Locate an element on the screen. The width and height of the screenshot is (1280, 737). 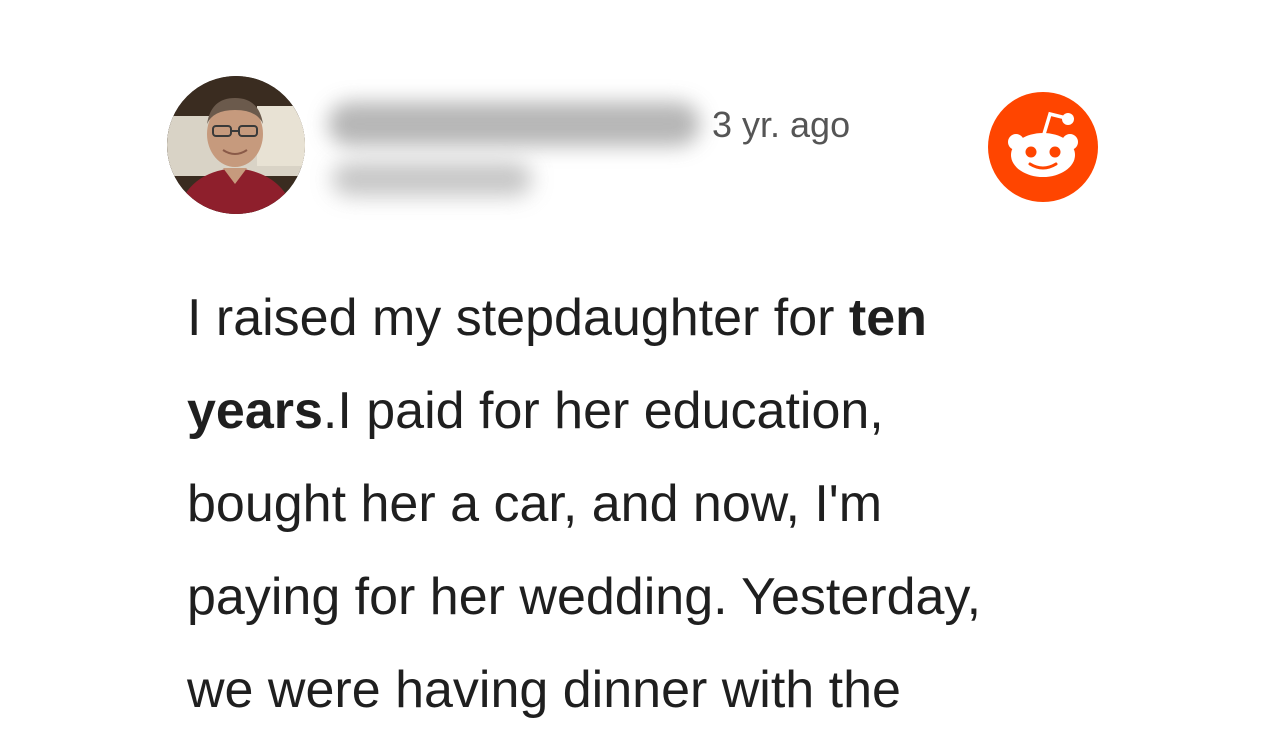
reddit-logo-icon is located at coordinates (1043, 147).